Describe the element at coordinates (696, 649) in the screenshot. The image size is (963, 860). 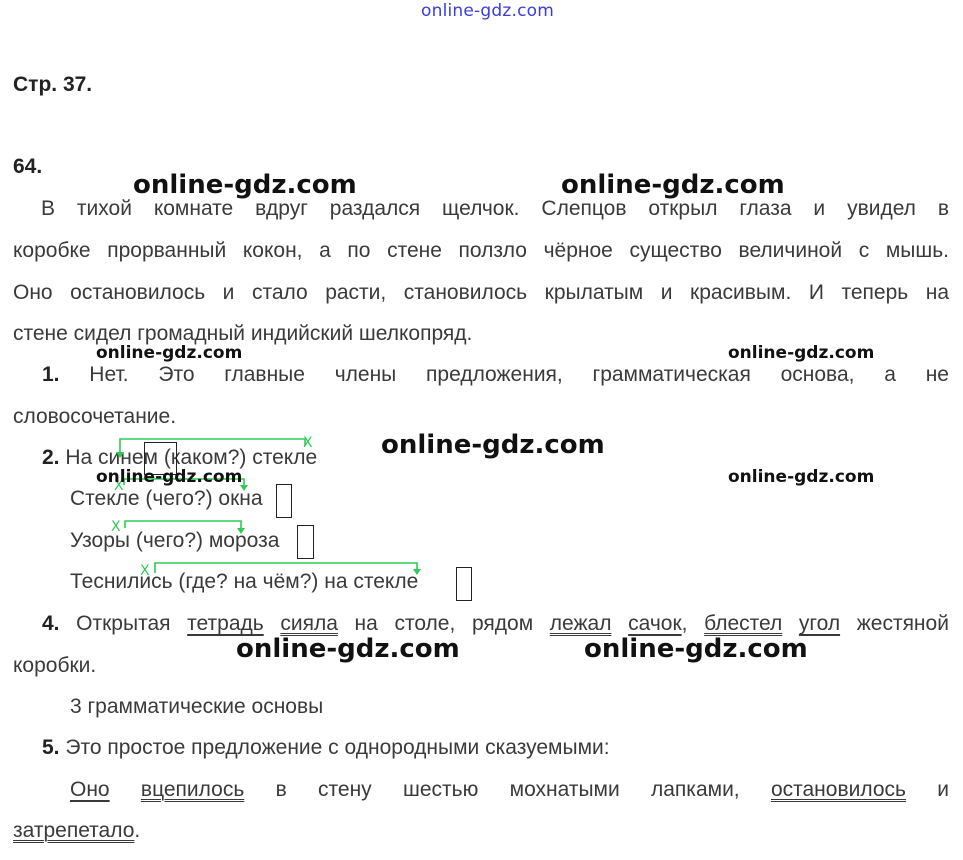
I see `watermark-9: online-gdz.com` at that location.